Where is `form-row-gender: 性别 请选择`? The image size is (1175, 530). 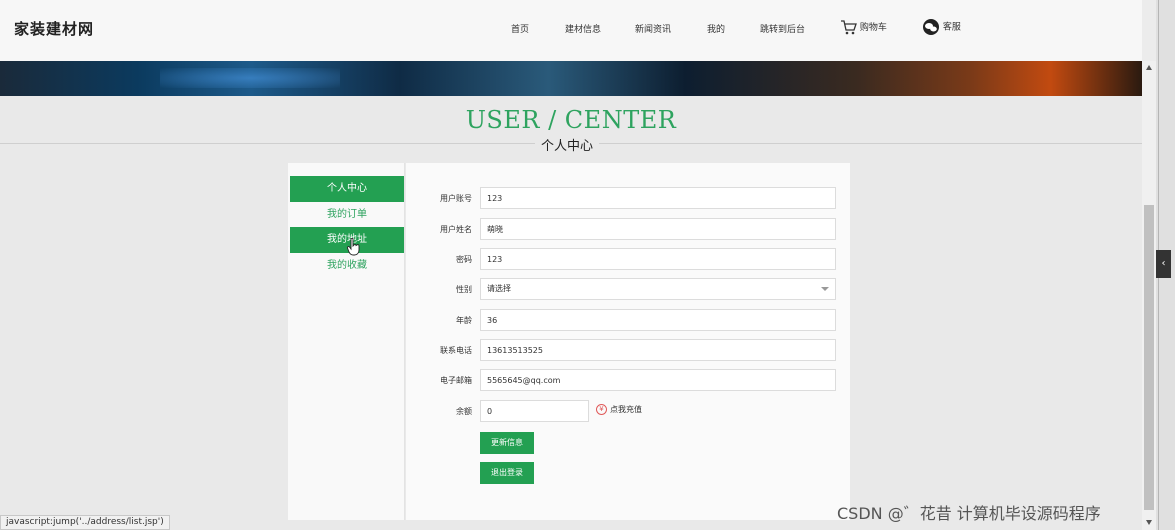 form-row-gender: 性别 请选择 is located at coordinates (628, 289).